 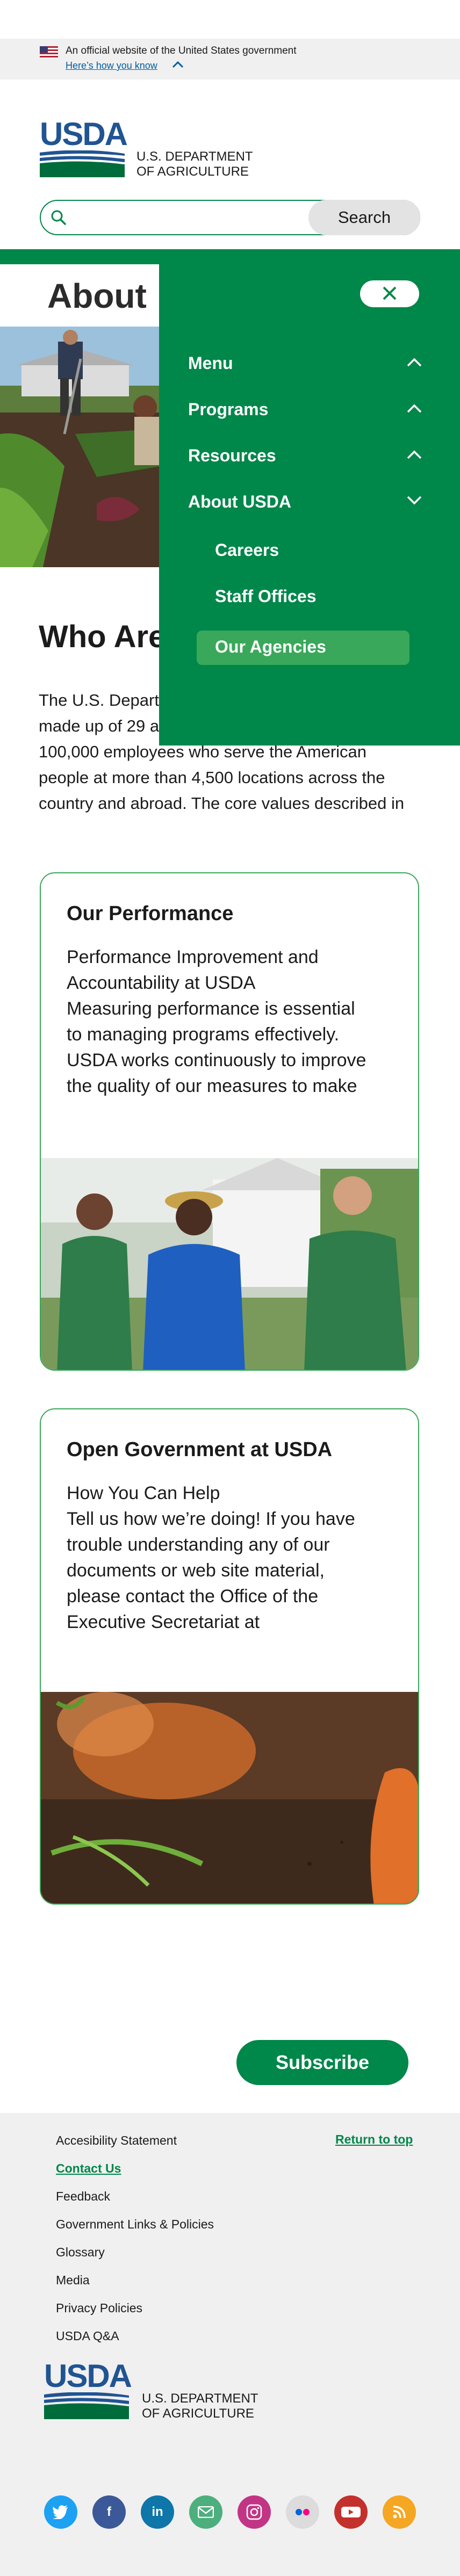 I want to click on footer-link-privacy-policies: Privacy Policies, so click(x=99, y=2308).